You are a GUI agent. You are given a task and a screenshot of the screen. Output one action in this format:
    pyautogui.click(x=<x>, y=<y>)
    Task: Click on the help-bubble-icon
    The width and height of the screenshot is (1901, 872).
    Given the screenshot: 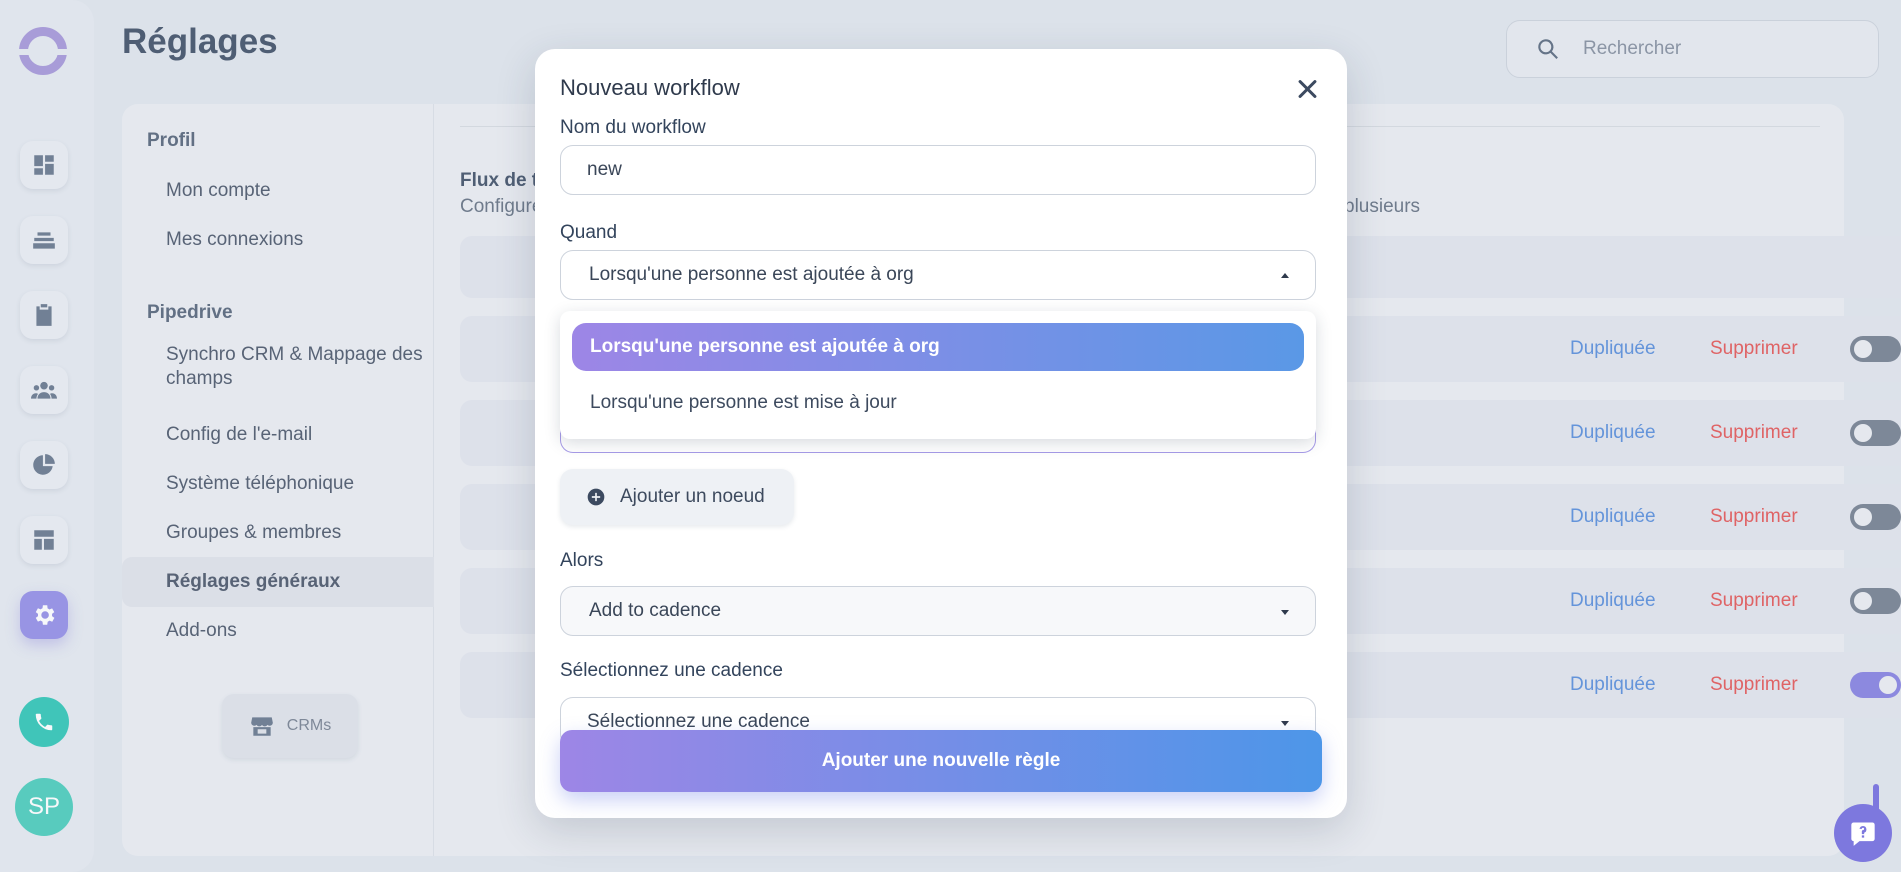 What is the action you would take?
    pyautogui.click(x=1863, y=834)
    